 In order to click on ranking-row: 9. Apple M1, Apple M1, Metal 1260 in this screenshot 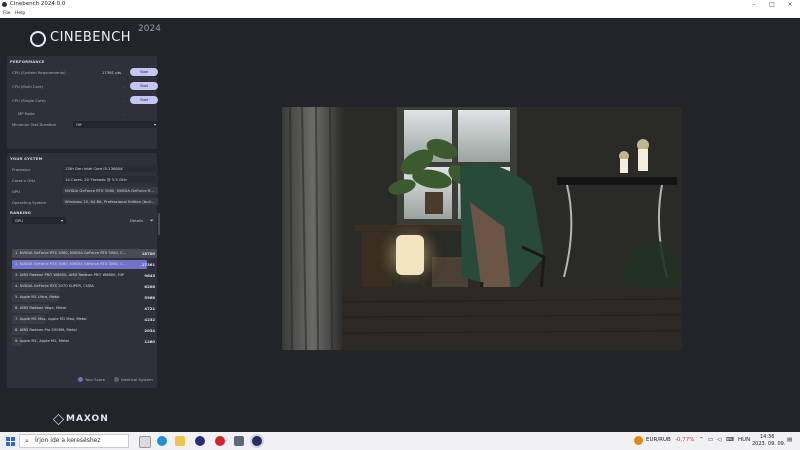, I will do `click(84, 341)`.